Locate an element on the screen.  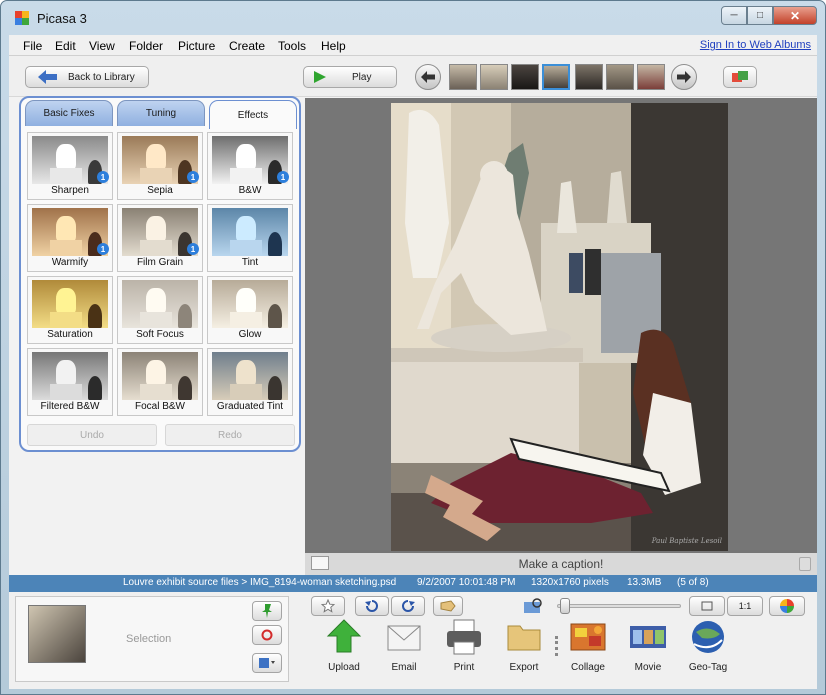
status-position: (5 of 8) is located at coordinates (693, 582).